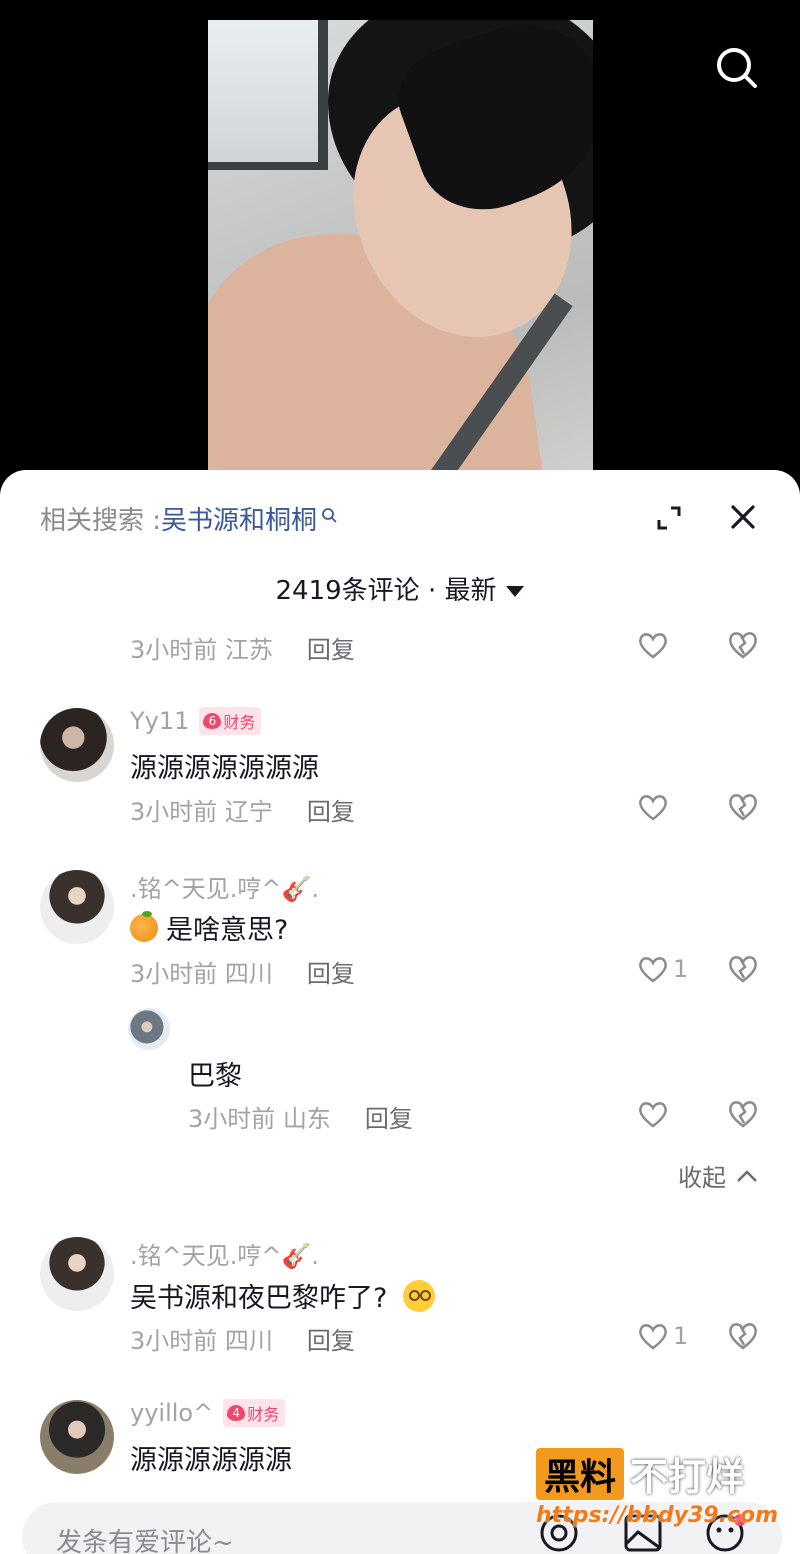 The image size is (800, 1554). I want to click on comment-text: 是啥意思?, so click(209, 927).